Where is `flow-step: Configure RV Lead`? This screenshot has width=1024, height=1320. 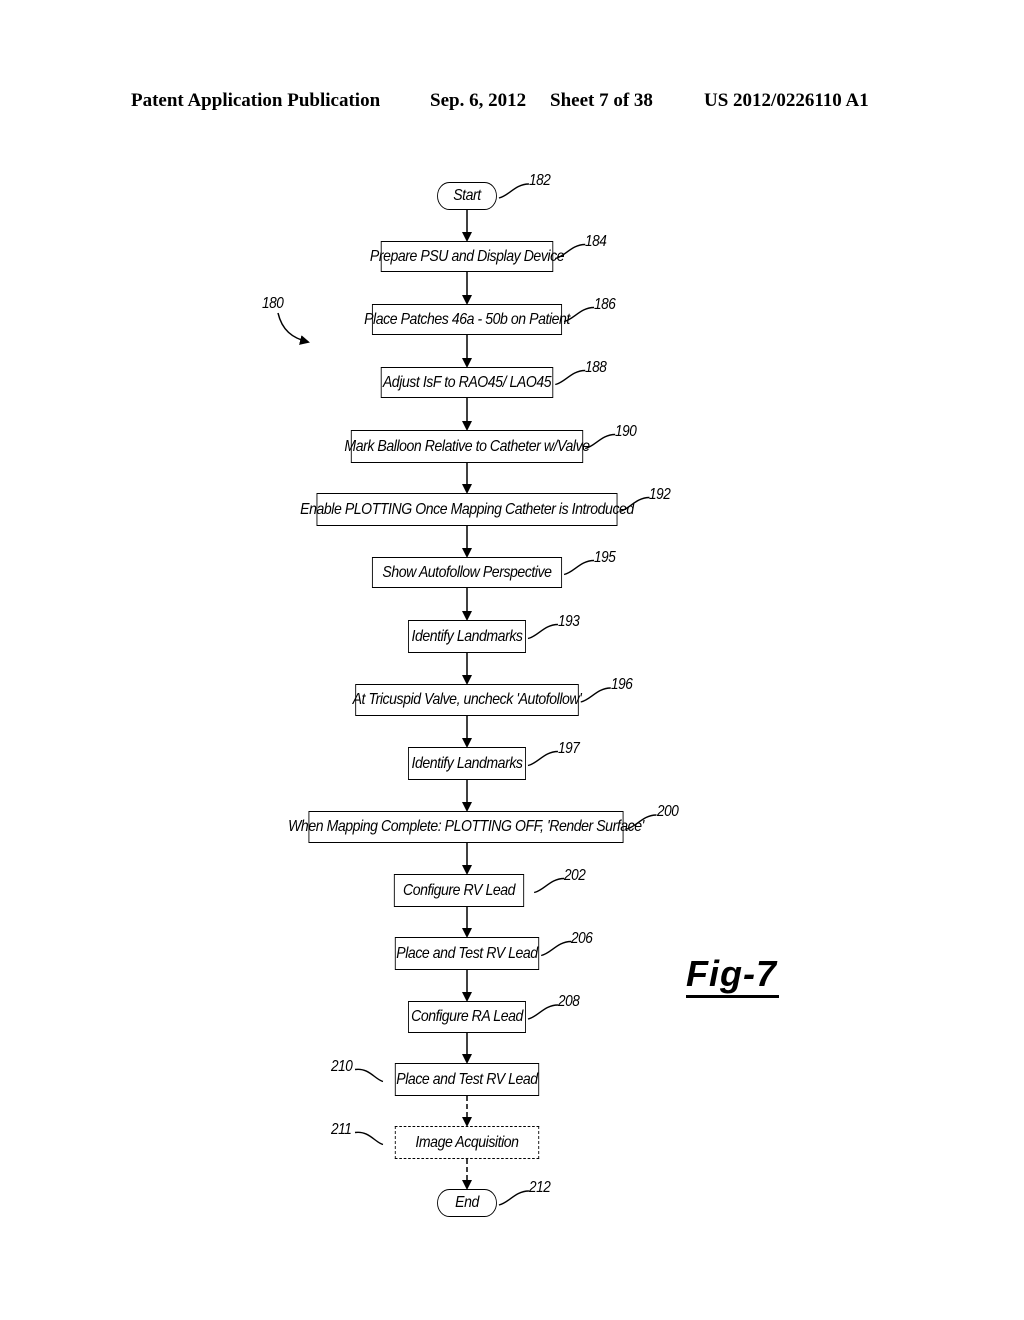 flow-step: Configure RV Lead is located at coordinates (459, 890).